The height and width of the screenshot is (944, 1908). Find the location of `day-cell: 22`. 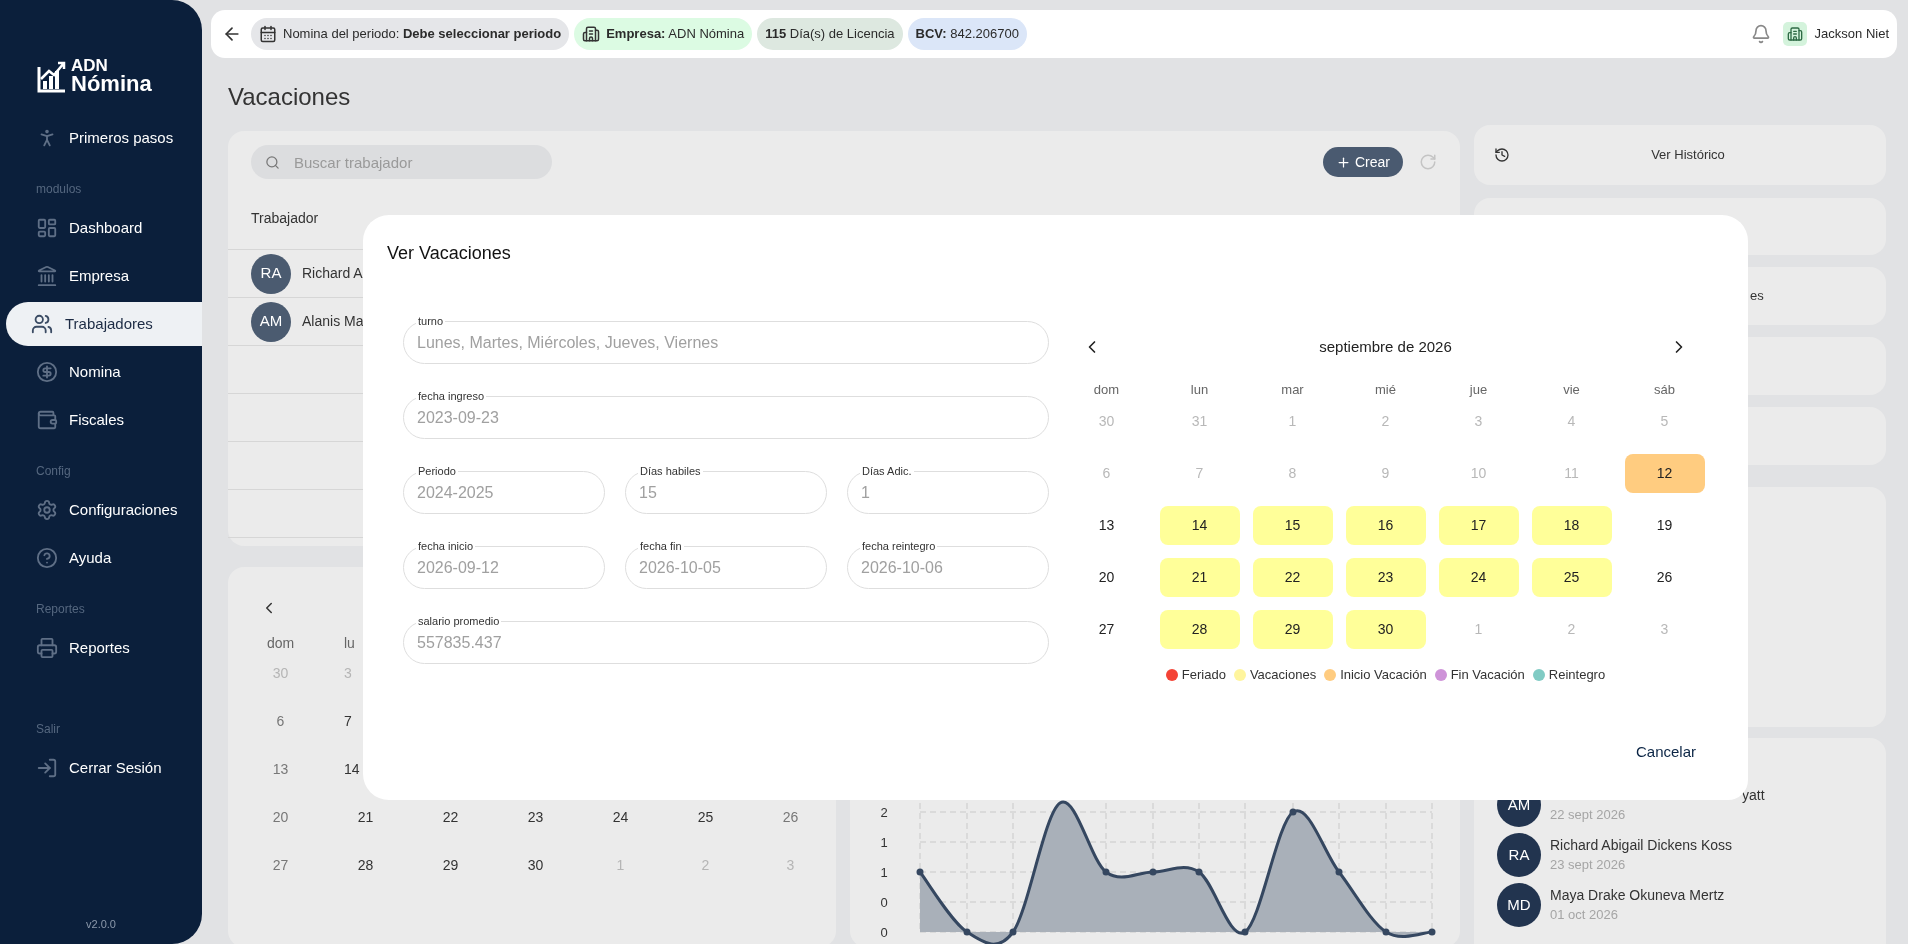

day-cell: 22 is located at coordinates (1292, 577).